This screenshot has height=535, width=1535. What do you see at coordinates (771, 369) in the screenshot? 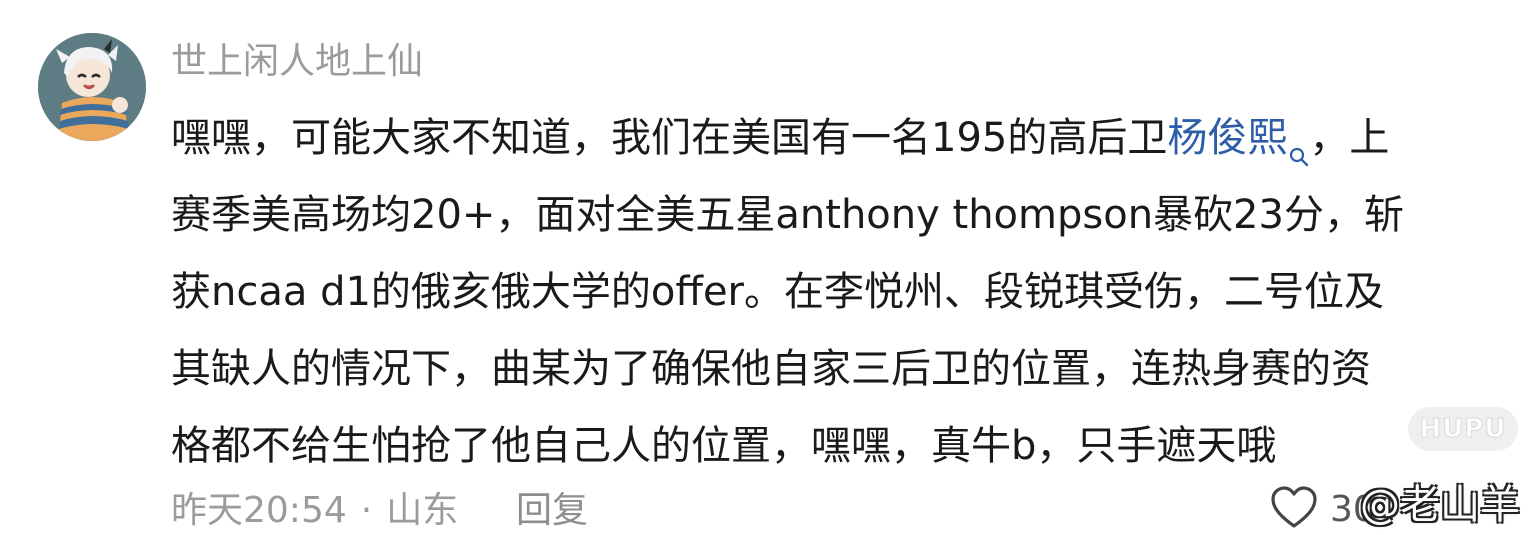
I see `content-line-4: 其缺人的情况下，曲某为了确保他自家三后卫的位置，连热身赛的资` at bounding box center [771, 369].